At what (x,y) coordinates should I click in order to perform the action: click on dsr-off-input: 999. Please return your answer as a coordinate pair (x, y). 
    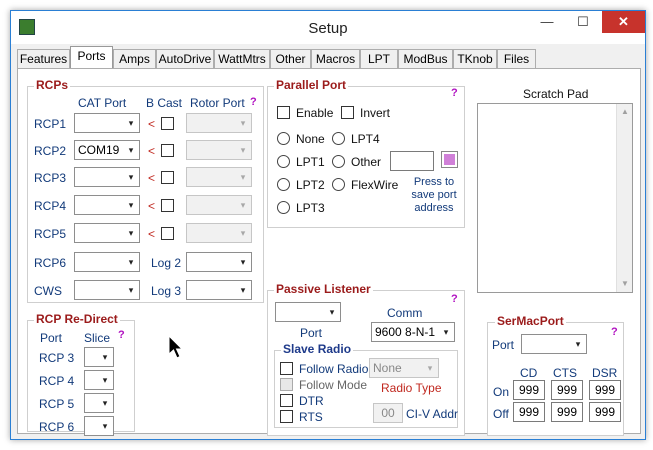
    Looking at the image, I should click on (605, 412).